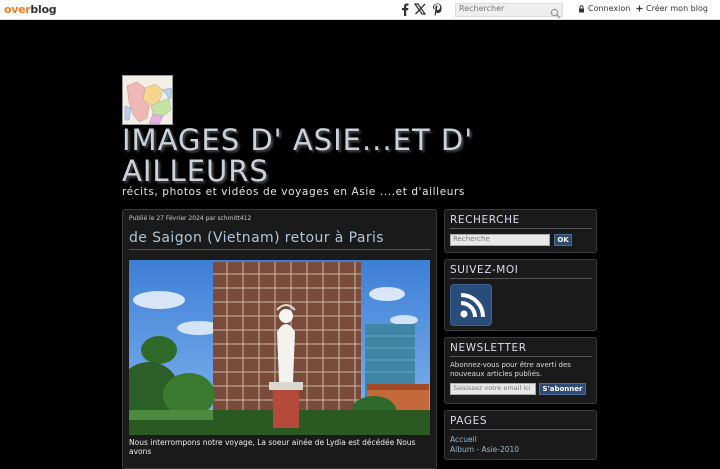  I want to click on search-icon, so click(555, 11).